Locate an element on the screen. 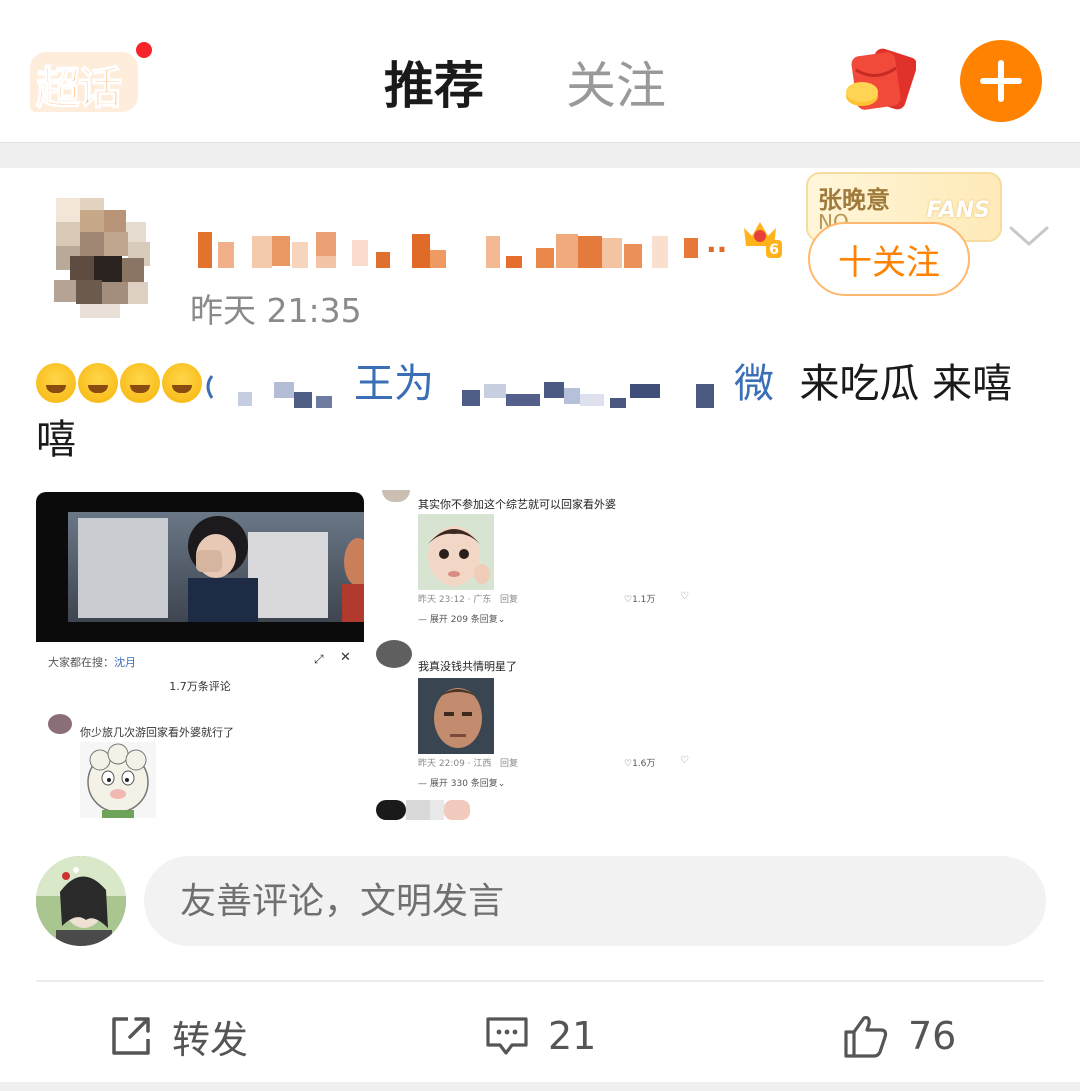 The height and width of the screenshot is (1091, 1080). notification-dot is located at coordinates (144, 50).